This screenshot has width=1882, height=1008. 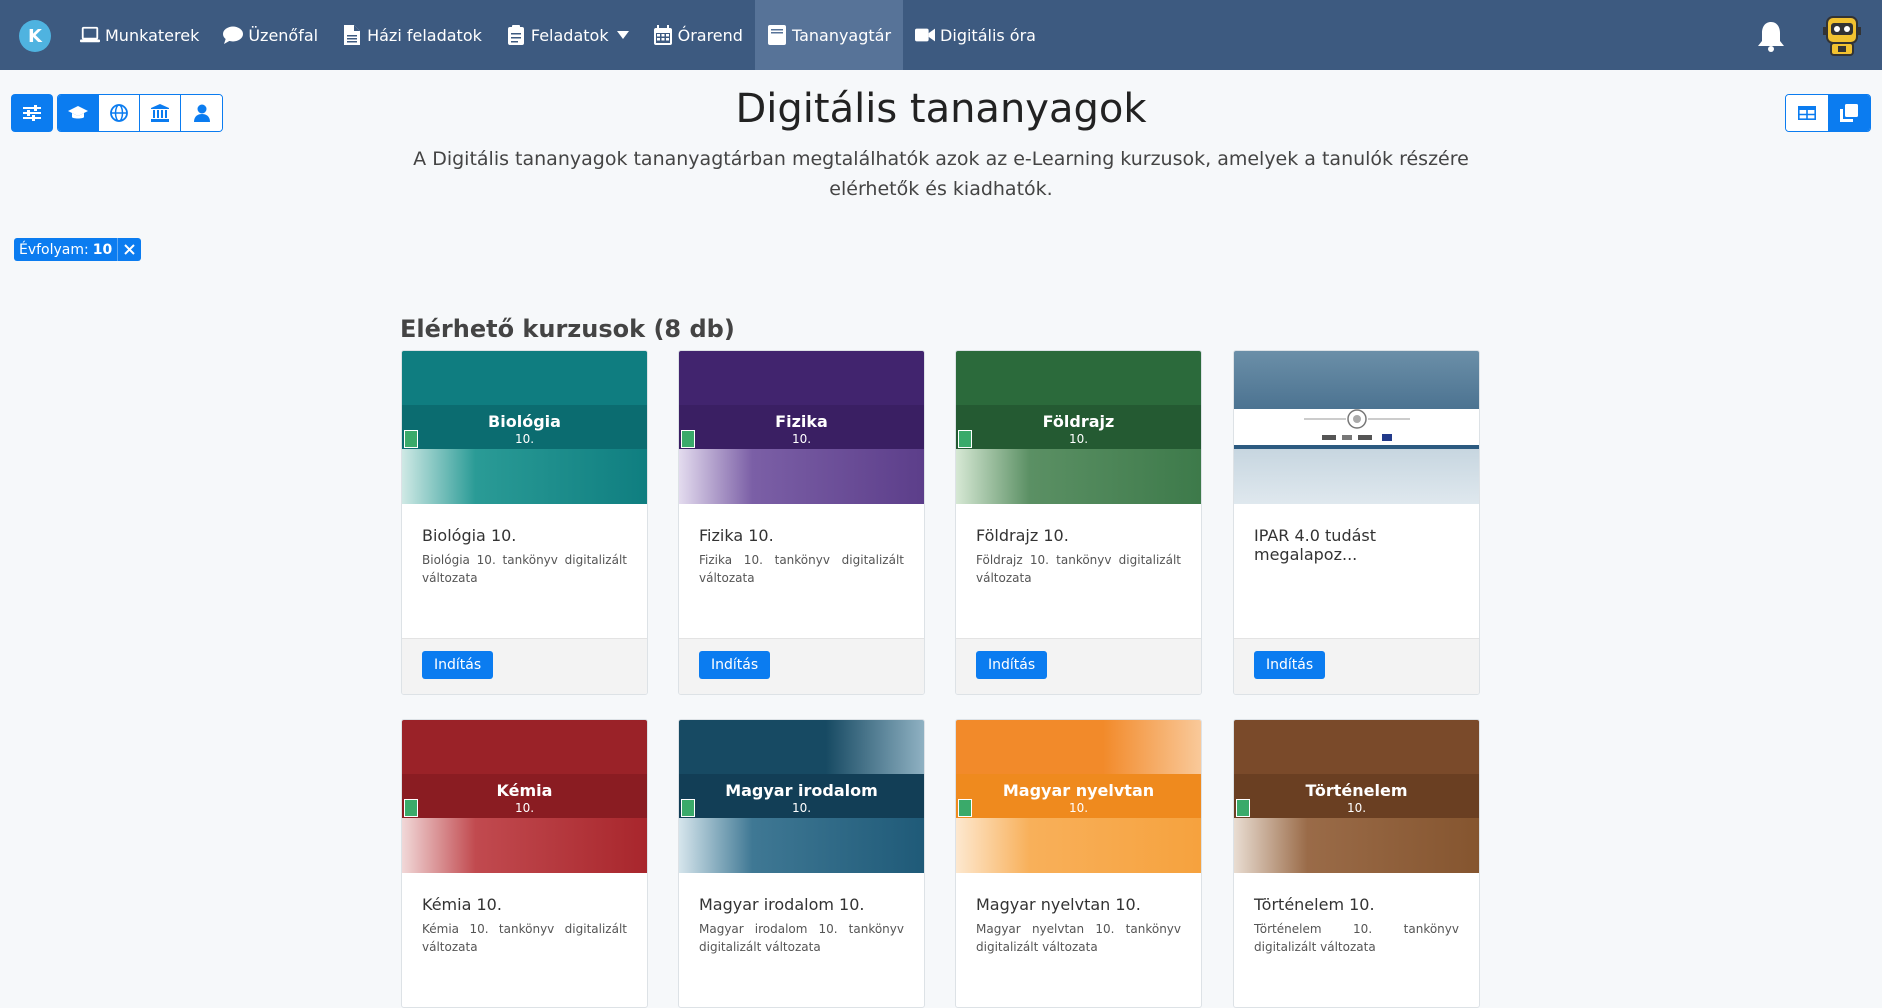 I want to click on grade-filter-chip: Évfolyam: 10, so click(x=78, y=249).